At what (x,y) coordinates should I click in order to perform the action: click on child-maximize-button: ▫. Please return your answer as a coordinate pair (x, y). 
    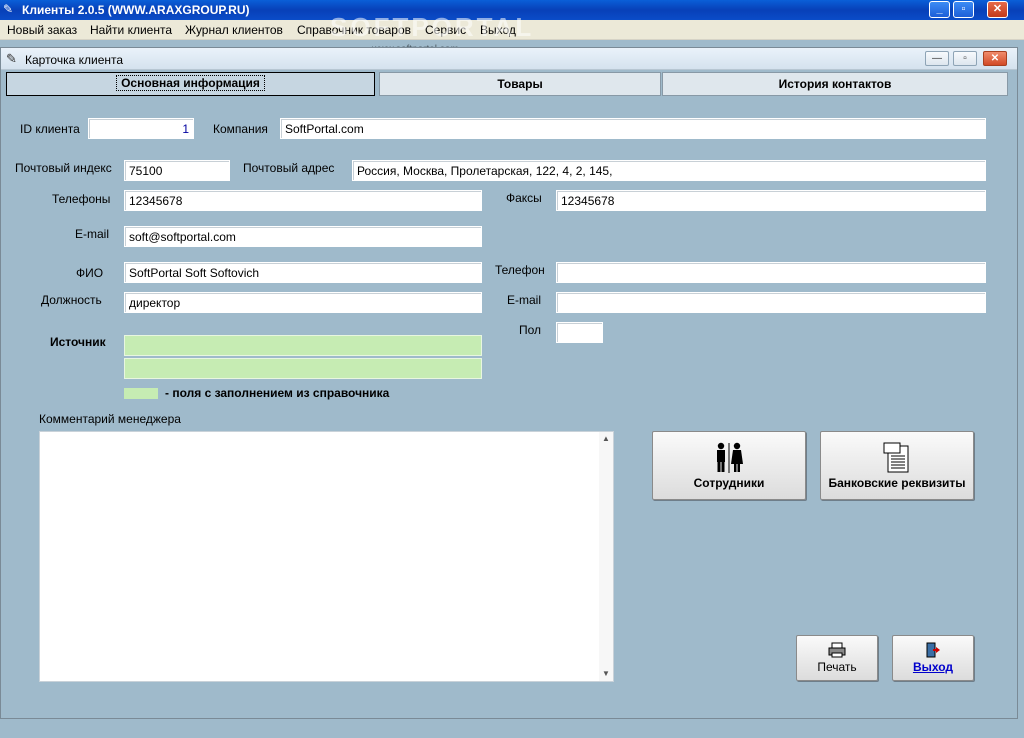
    Looking at the image, I should click on (965, 58).